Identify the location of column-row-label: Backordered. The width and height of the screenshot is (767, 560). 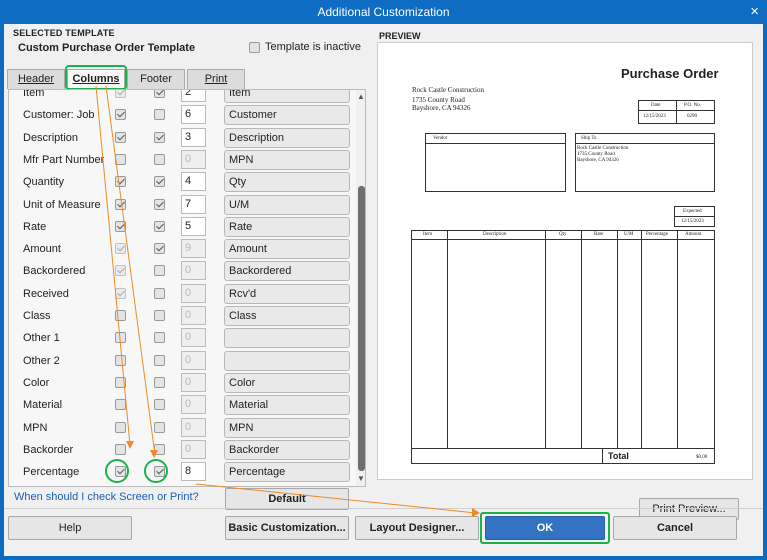
(54, 271).